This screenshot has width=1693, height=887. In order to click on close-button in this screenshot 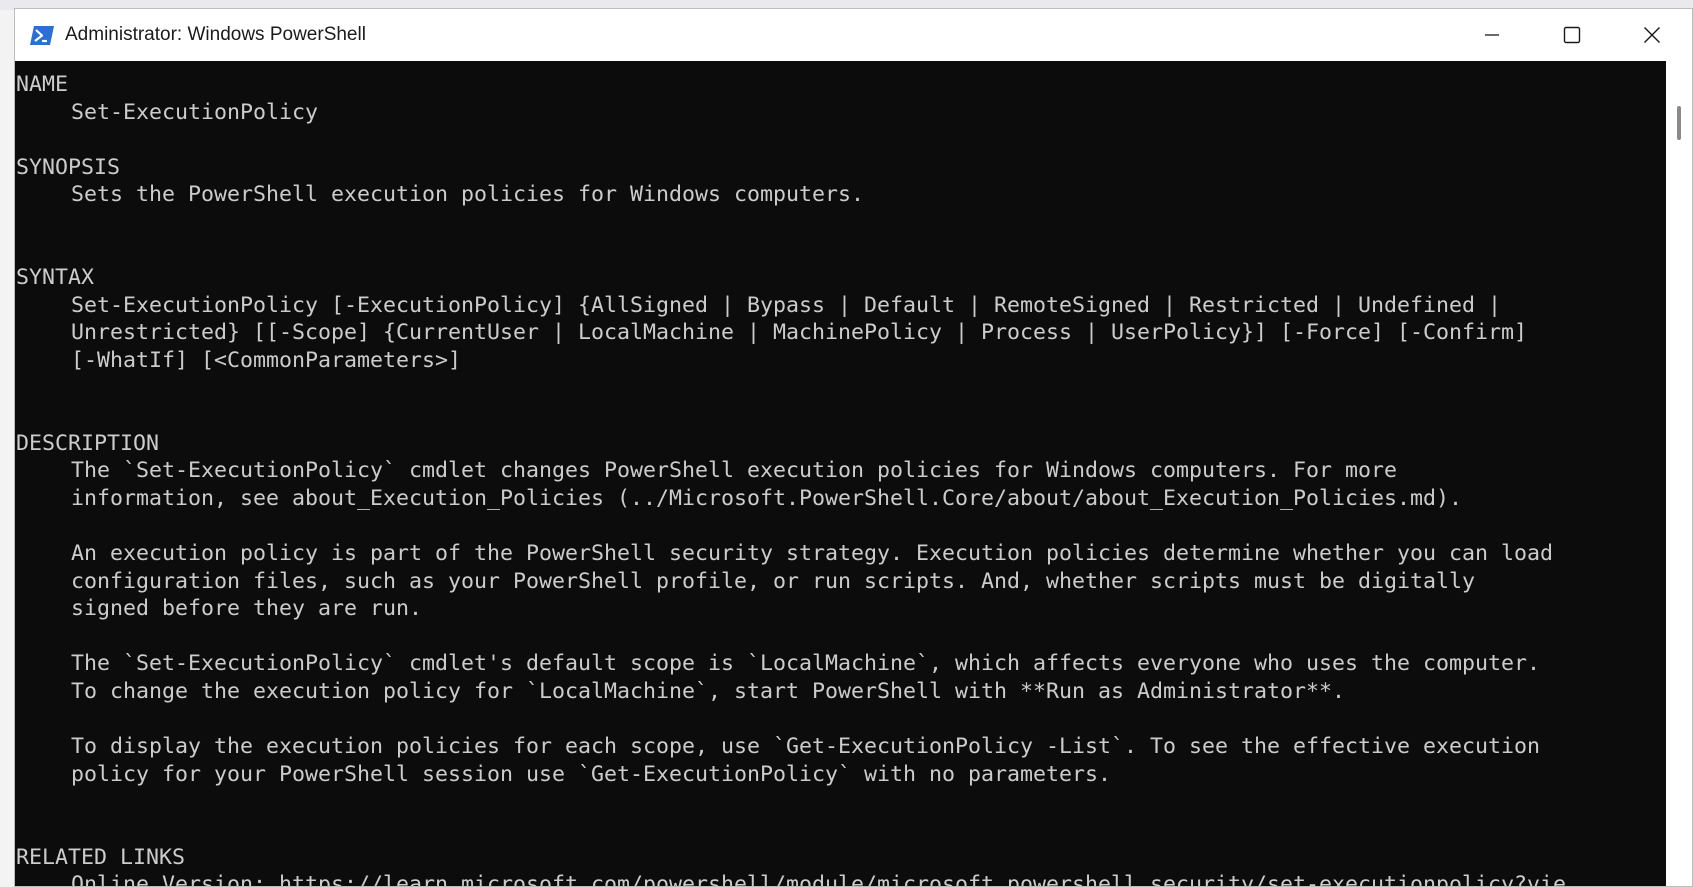, I will do `click(1652, 35)`.